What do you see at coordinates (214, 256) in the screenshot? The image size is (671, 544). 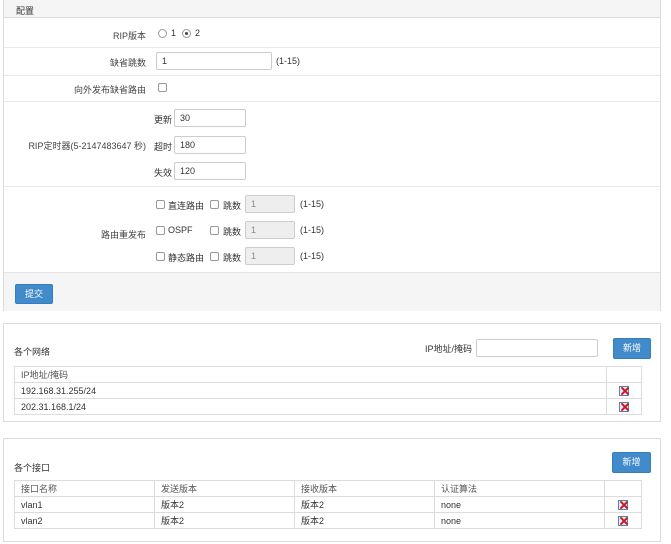 I see `redistribute-static-metric-checkbox` at bounding box center [214, 256].